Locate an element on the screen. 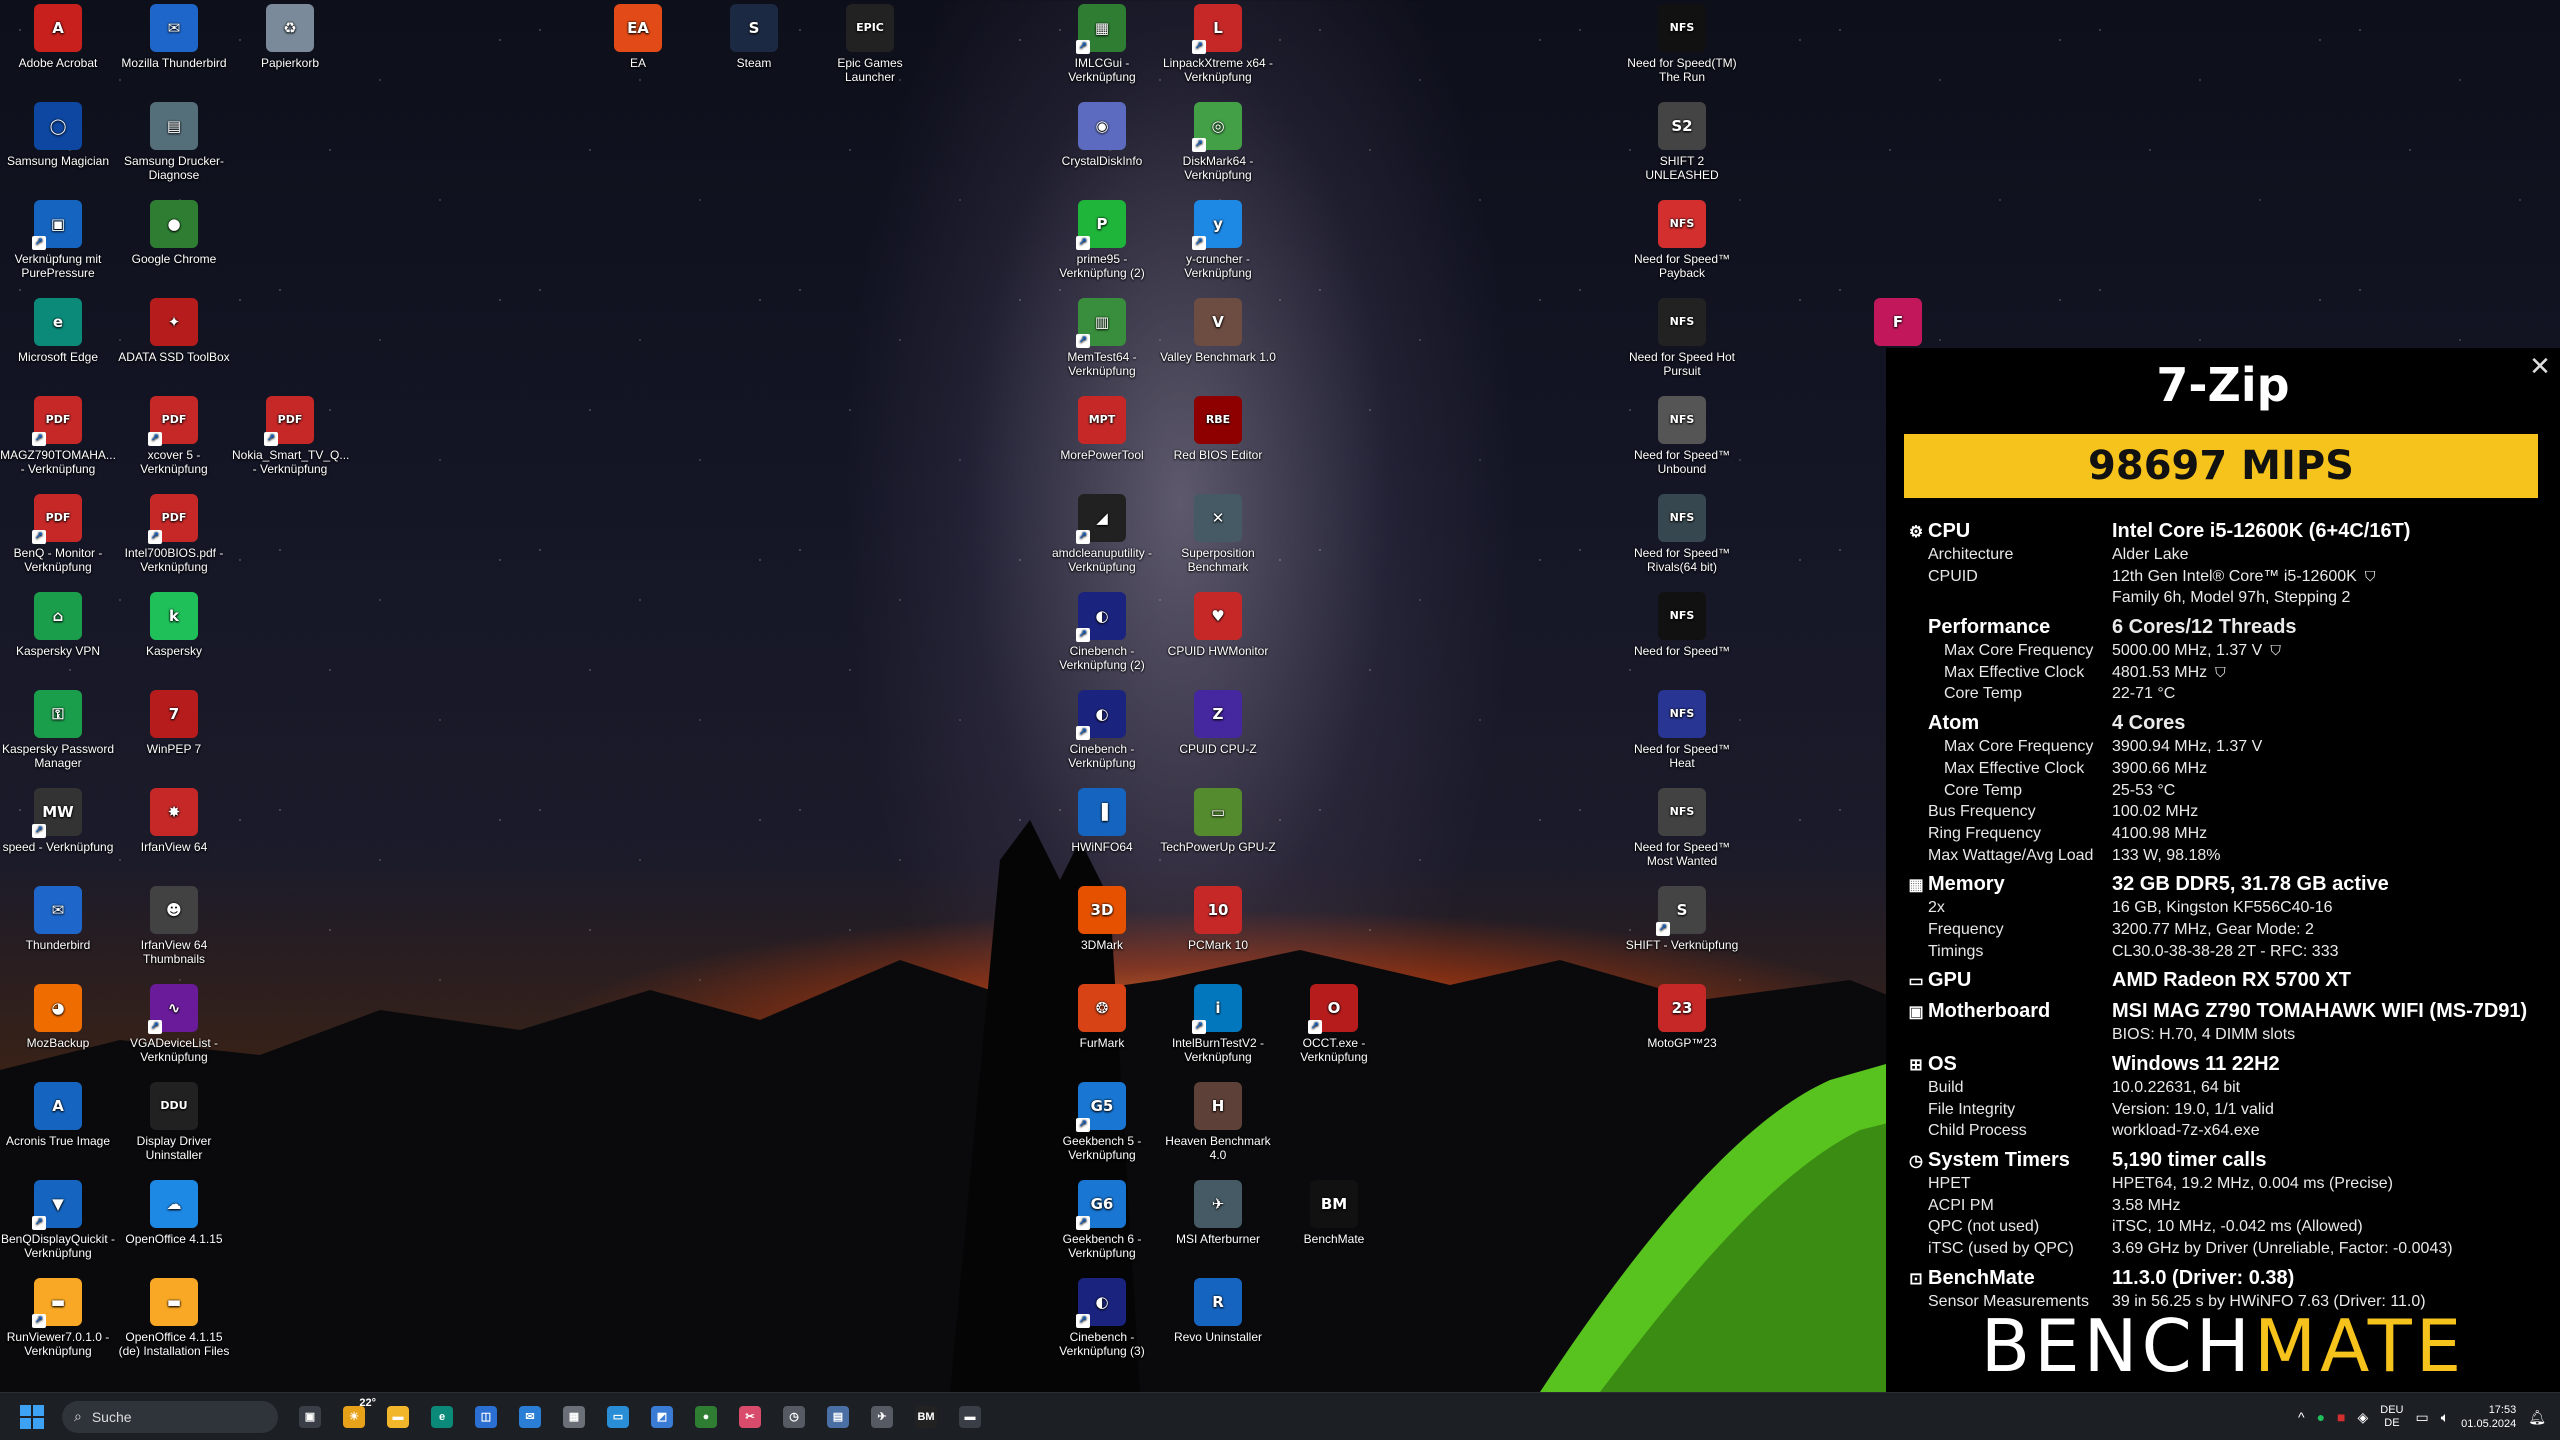 This screenshot has height=1440, width=2560. desktop-icon: ☁ OpenOffice 4.1.15 is located at coordinates (174, 1222).